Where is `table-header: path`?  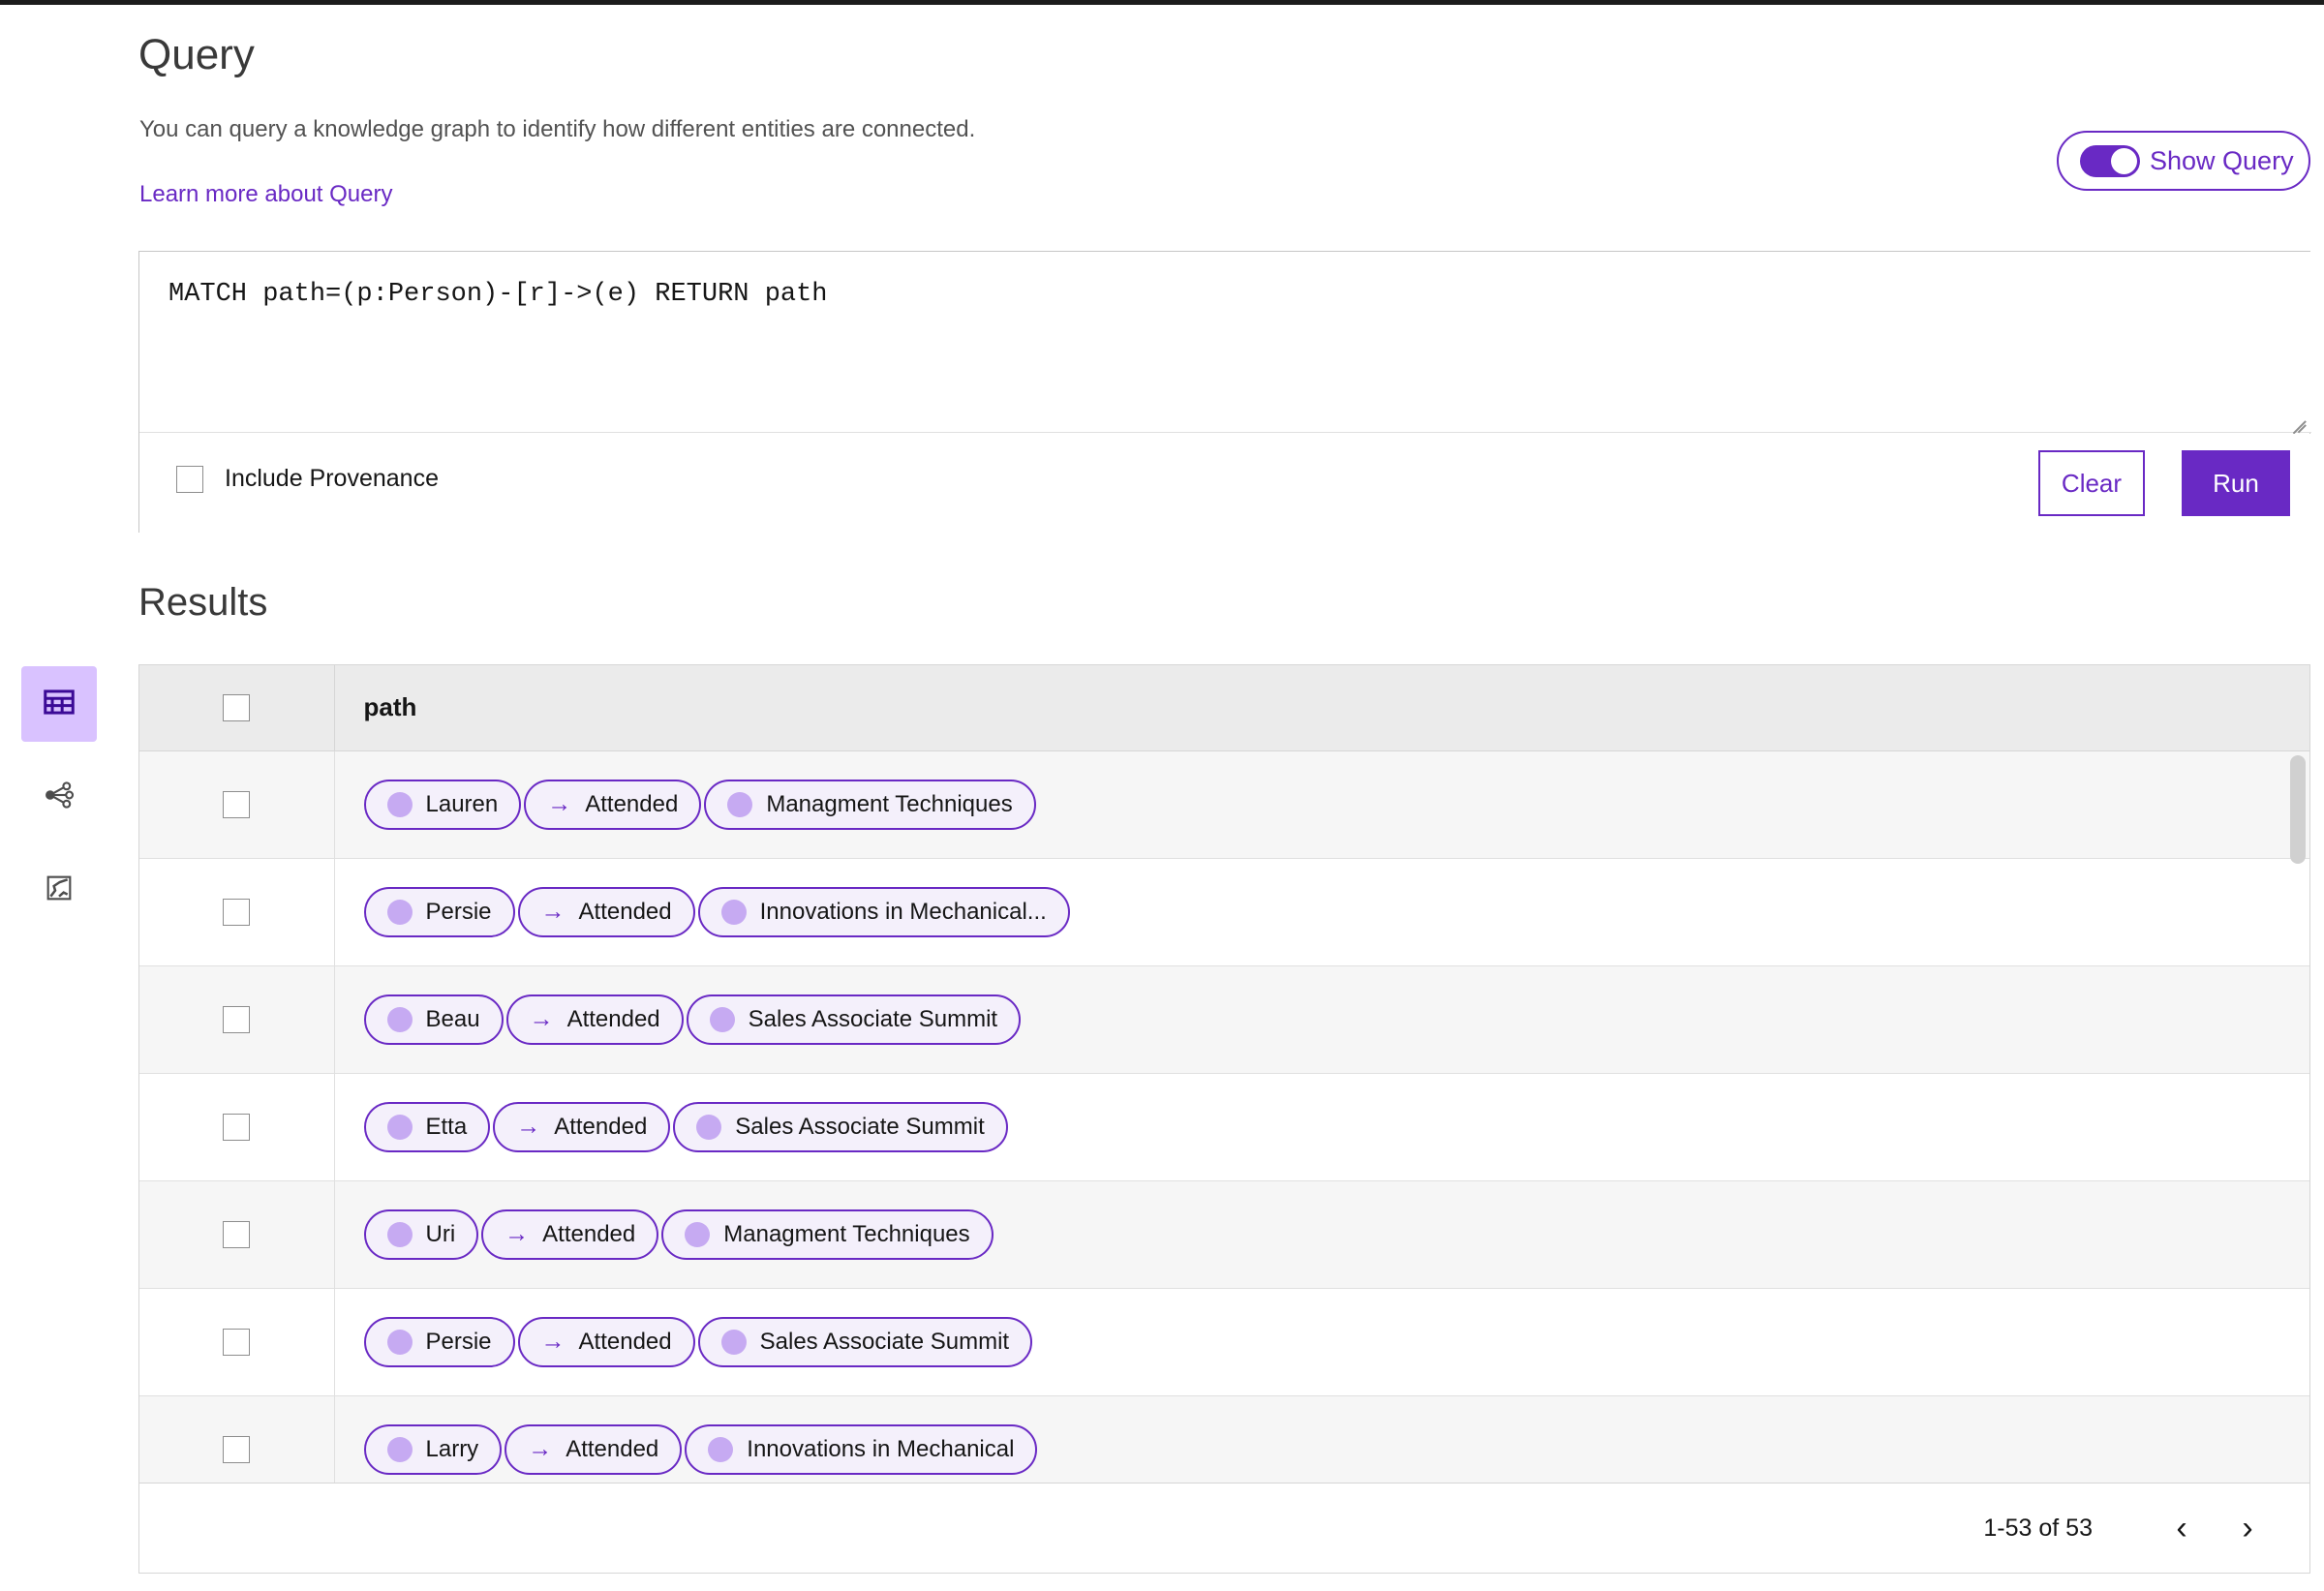 table-header: path is located at coordinates (1224, 708).